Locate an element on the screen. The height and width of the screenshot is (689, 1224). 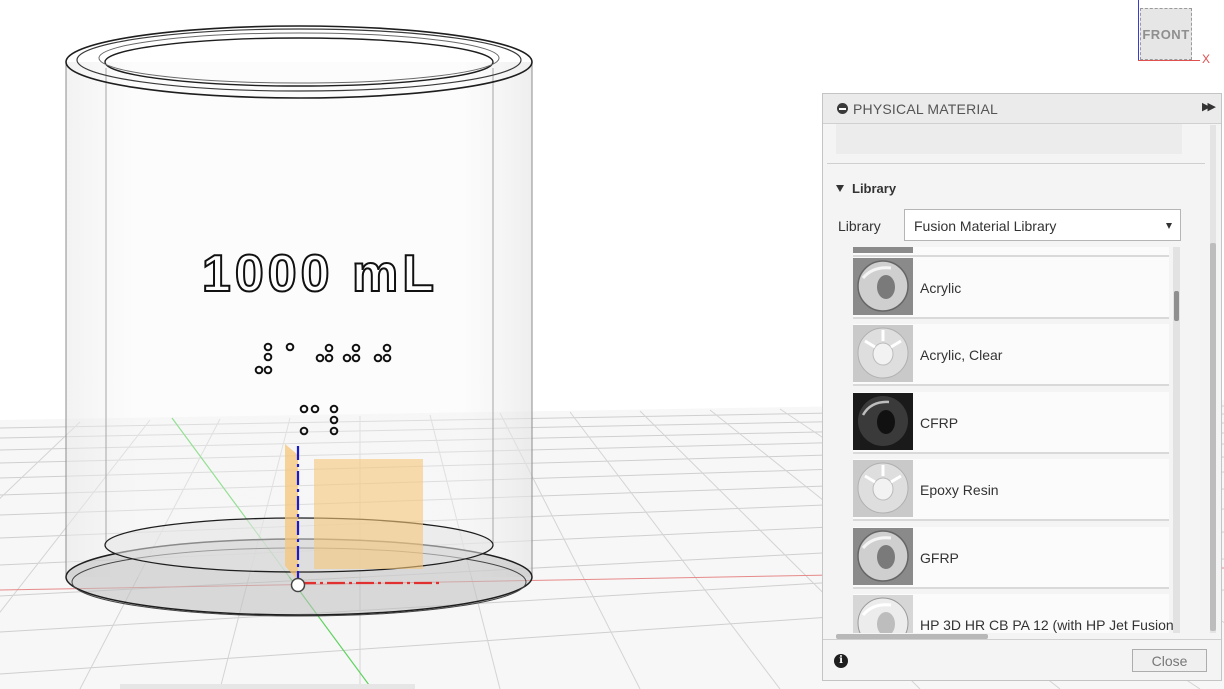
view-cube: FRONT X is located at coordinates (1177, 35).